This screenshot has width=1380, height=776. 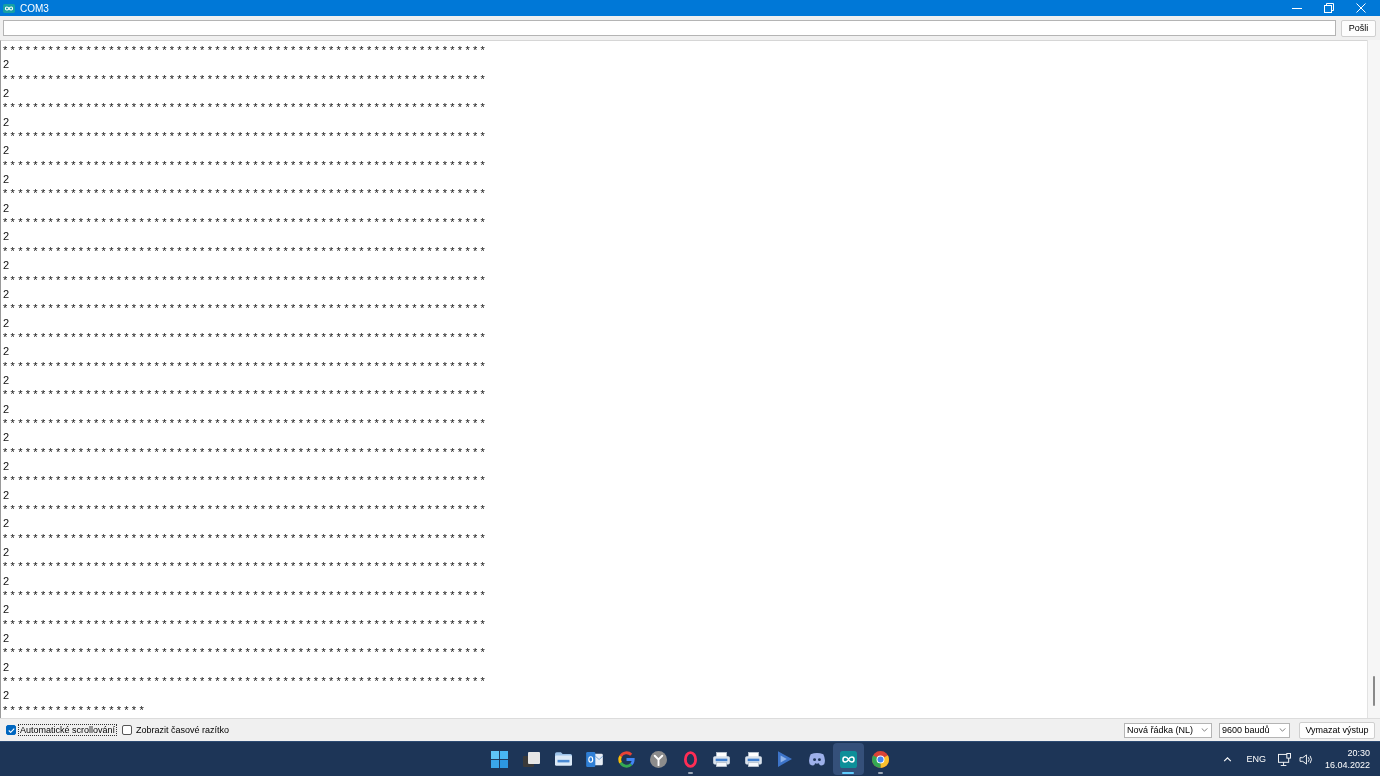 What do you see at coordinates (816, 759) in the screenshot?
I see `controller-icon` at bounding box center [816, 759].